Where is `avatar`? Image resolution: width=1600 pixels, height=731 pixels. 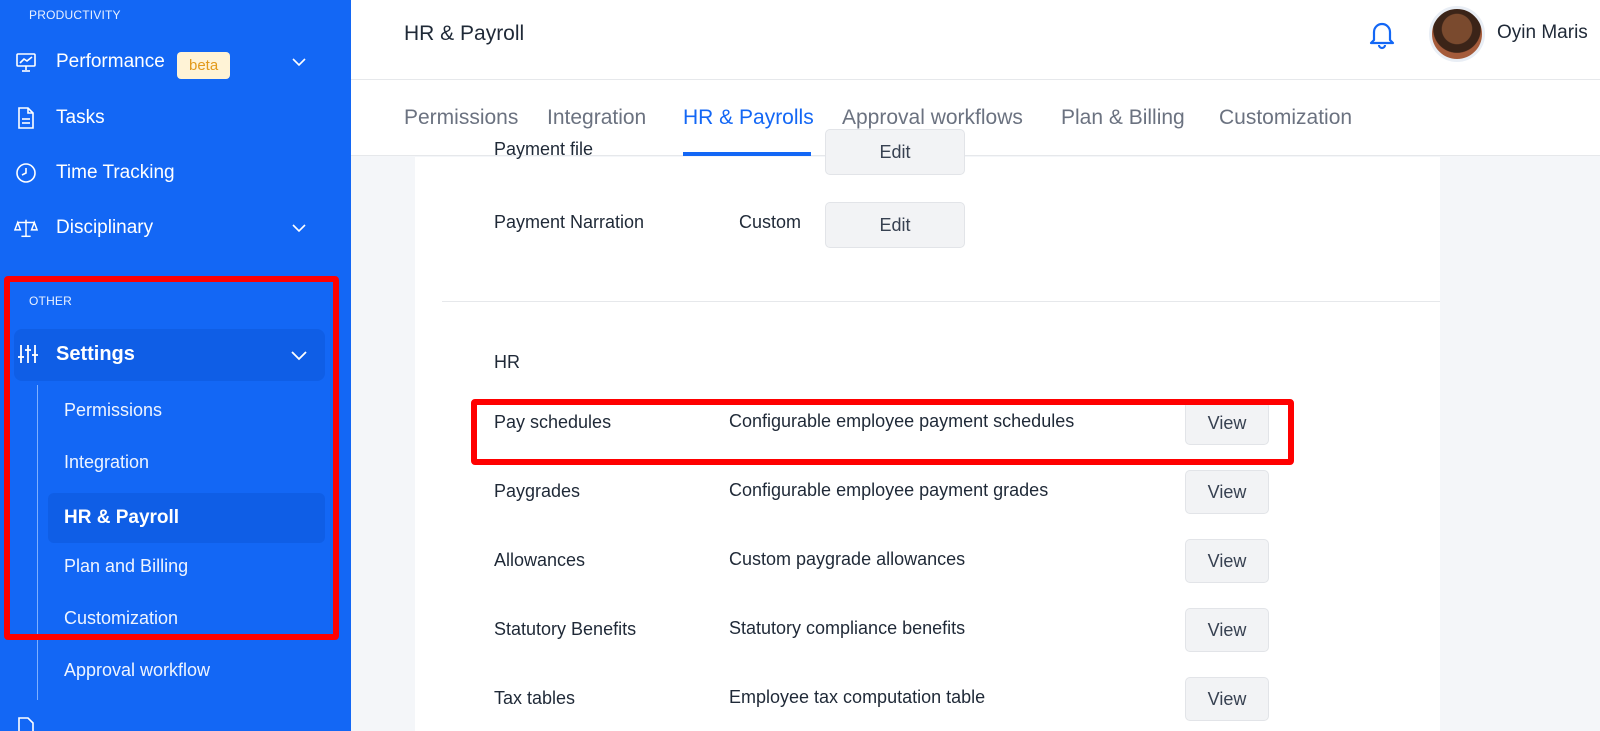
avatar is located at coordinates (1457, 34).